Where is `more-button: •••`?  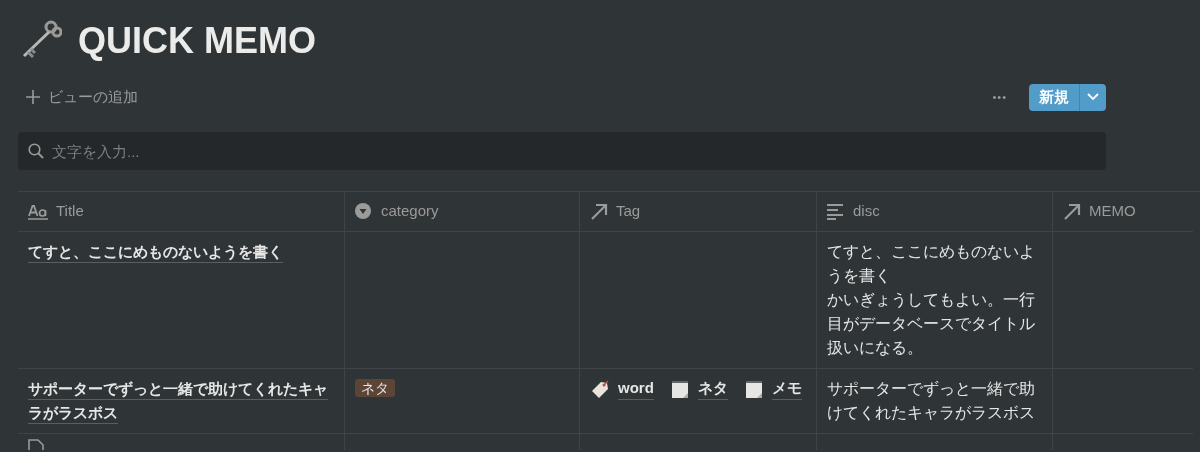
more-button: ••• is located at coordinates (999, 97).